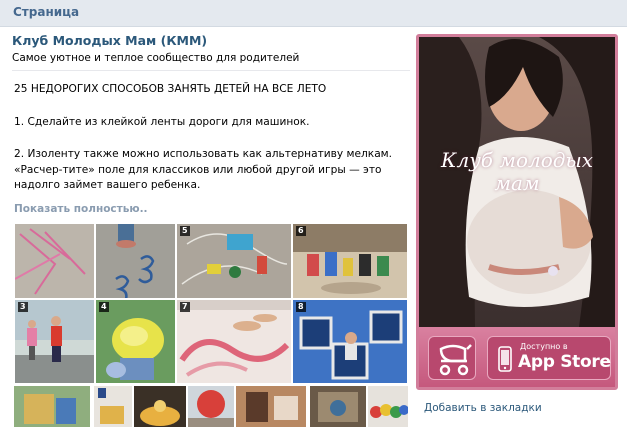 The height and width of the screenshot is (427, 627). Describe the element at coordinates (517, 160) in the screenshot. I see `ad-logo-line-1: Клуб молодых` at that location.